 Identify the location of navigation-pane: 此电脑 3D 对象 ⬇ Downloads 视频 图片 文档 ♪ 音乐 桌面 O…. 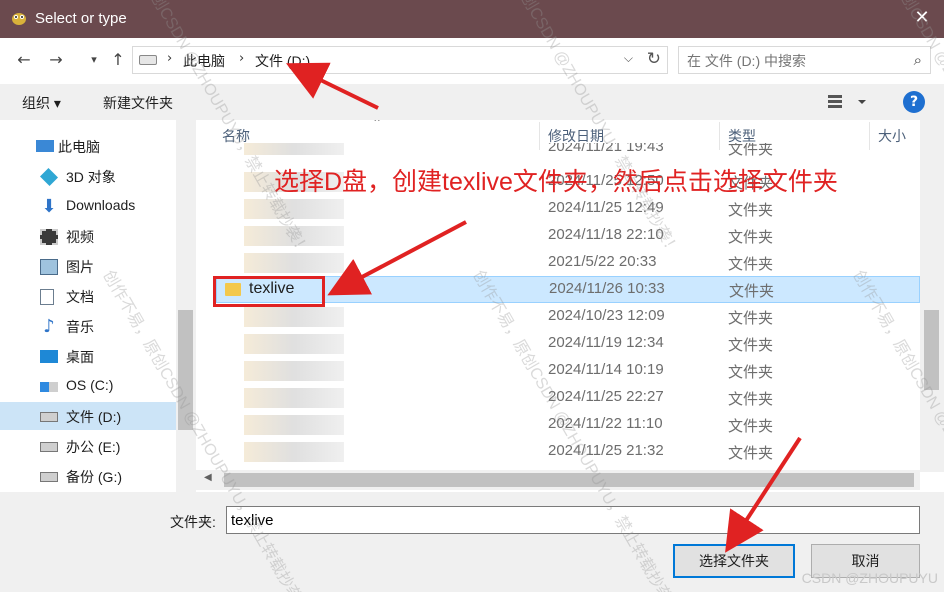
(98, 306).